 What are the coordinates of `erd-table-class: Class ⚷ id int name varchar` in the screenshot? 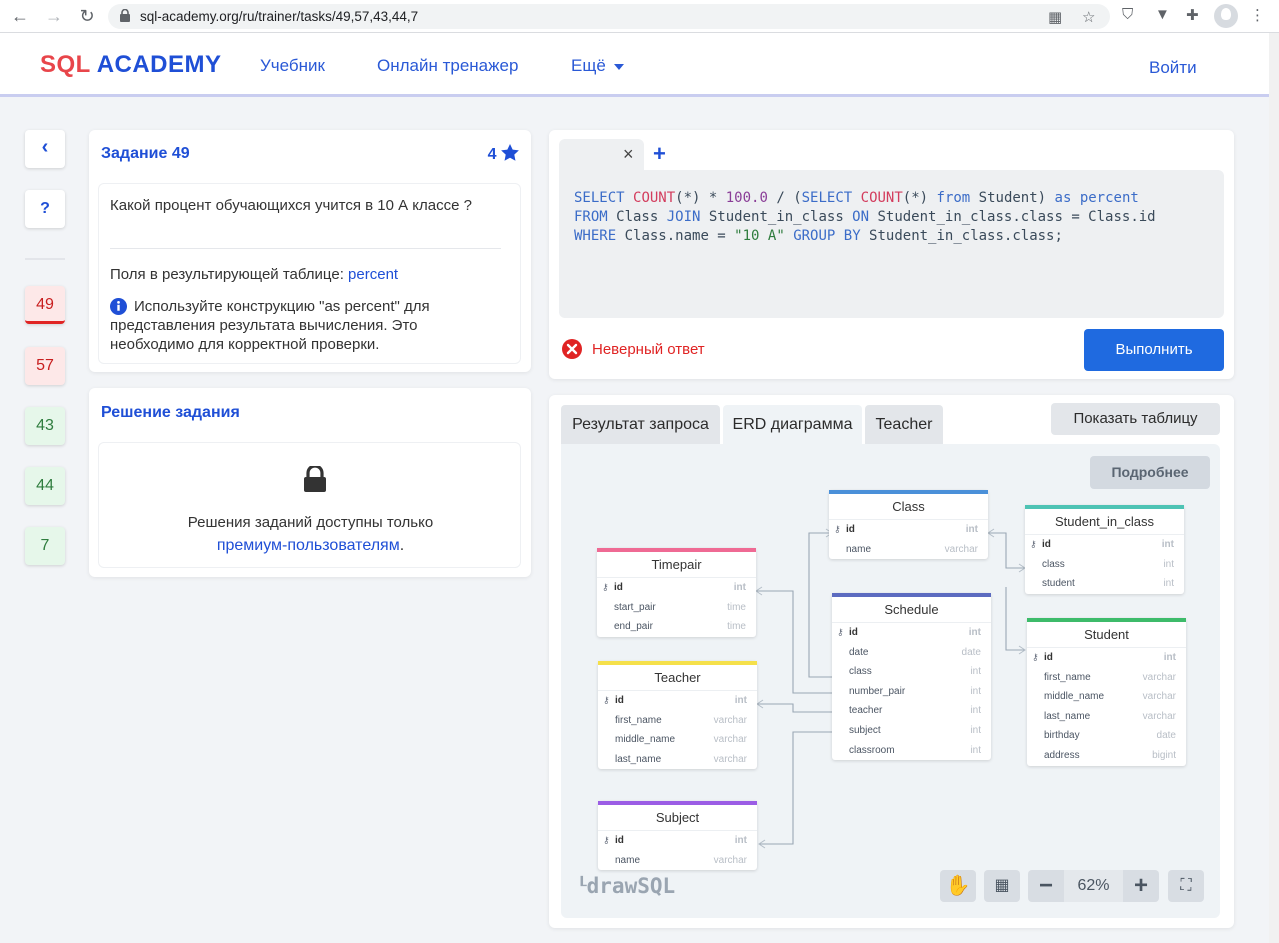 It's located at (908, 525).